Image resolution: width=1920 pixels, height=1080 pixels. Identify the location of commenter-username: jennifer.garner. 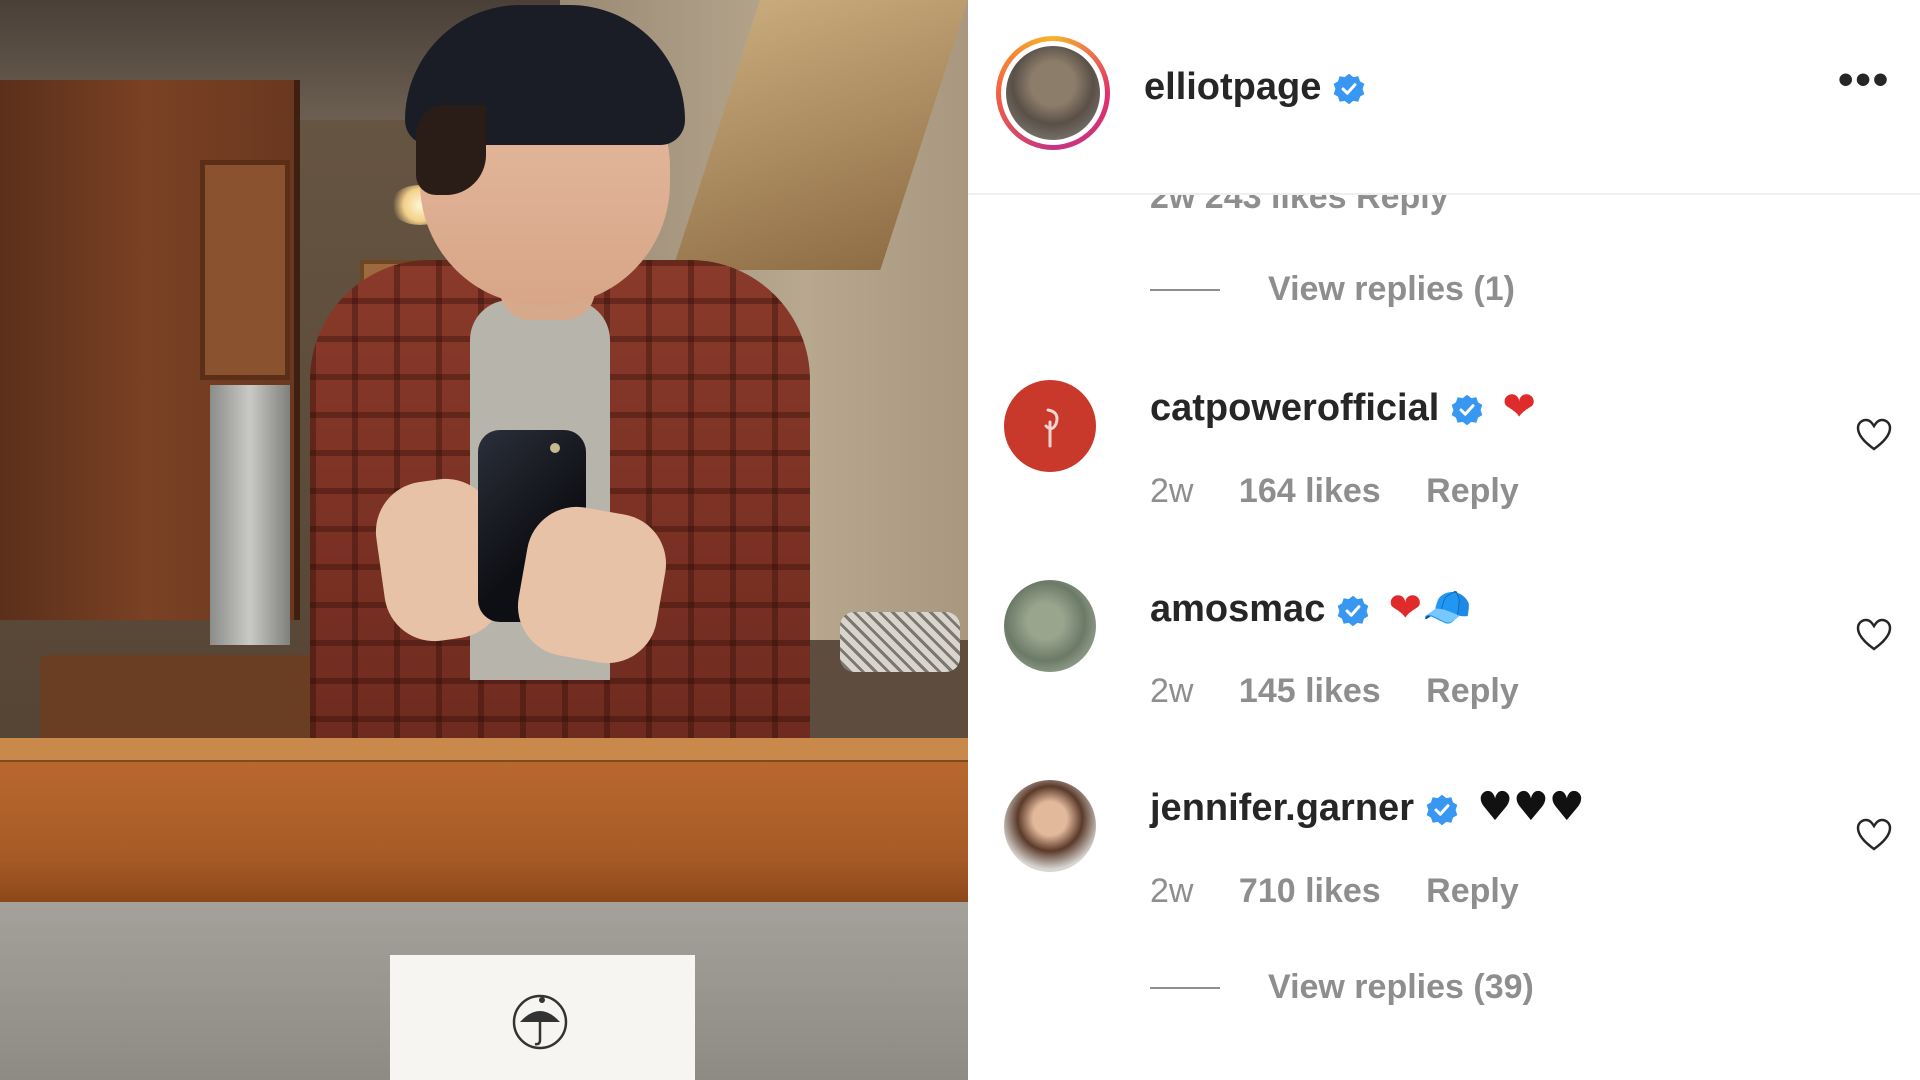
(1282, 808).